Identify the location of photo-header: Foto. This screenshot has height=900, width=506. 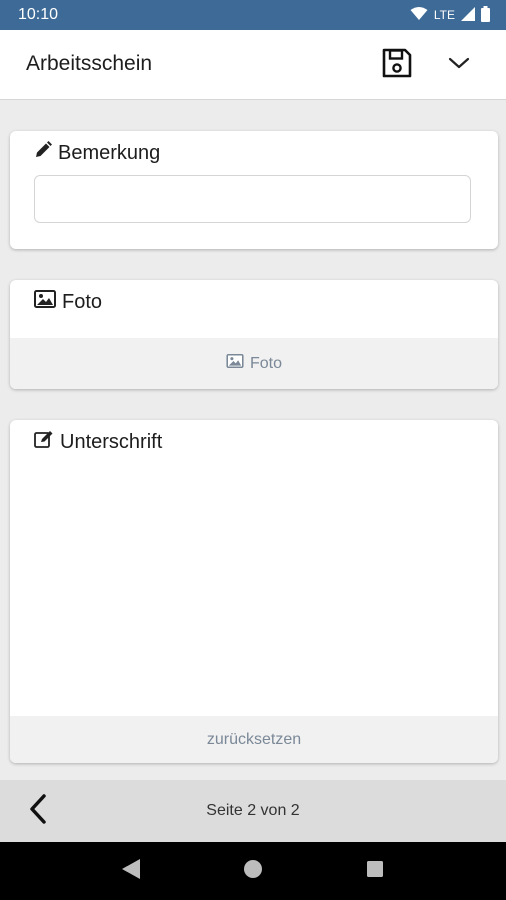
(254, 302).